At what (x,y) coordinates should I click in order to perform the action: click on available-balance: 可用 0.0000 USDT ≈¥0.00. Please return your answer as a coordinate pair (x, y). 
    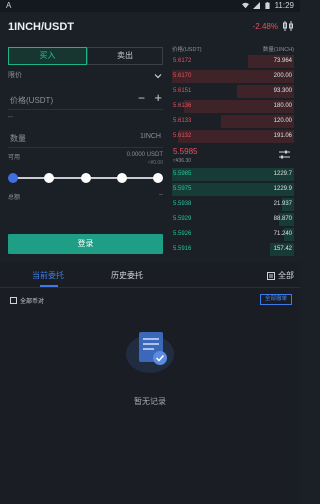
    Looking at the image, I should click on (85, 161).